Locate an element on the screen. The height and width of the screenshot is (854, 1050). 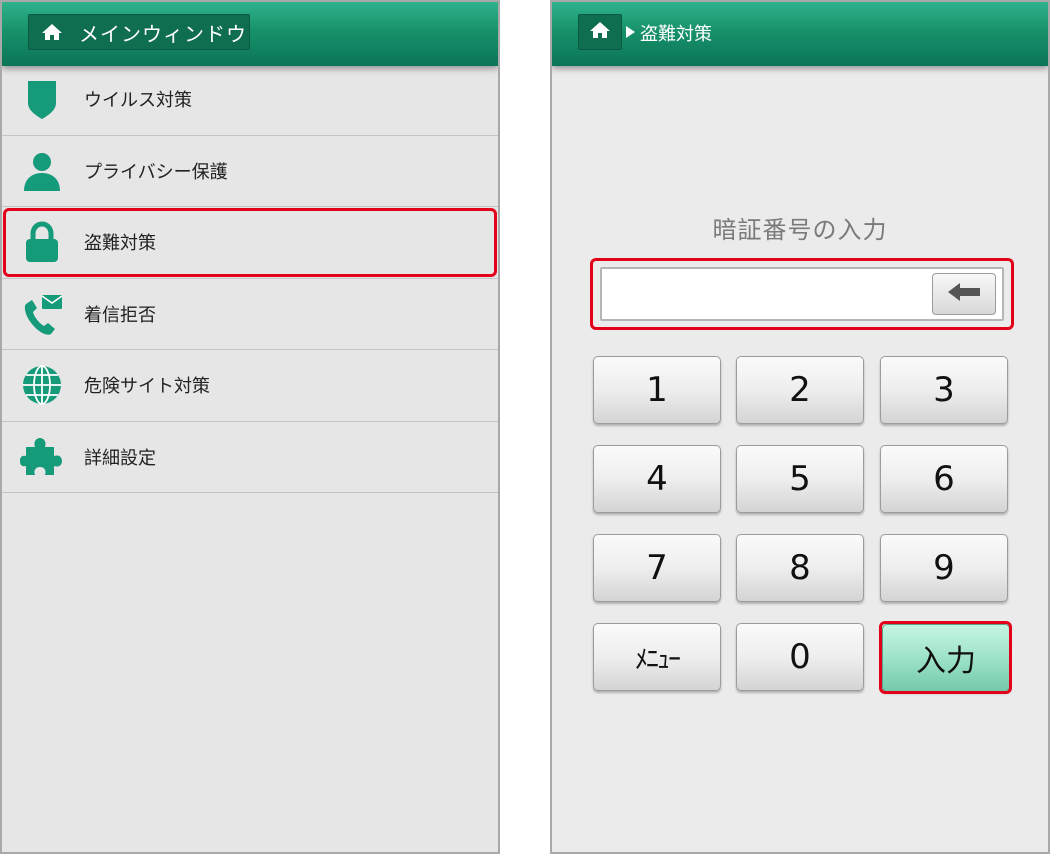
key-1: 1 is located at coordinates (657, 390).